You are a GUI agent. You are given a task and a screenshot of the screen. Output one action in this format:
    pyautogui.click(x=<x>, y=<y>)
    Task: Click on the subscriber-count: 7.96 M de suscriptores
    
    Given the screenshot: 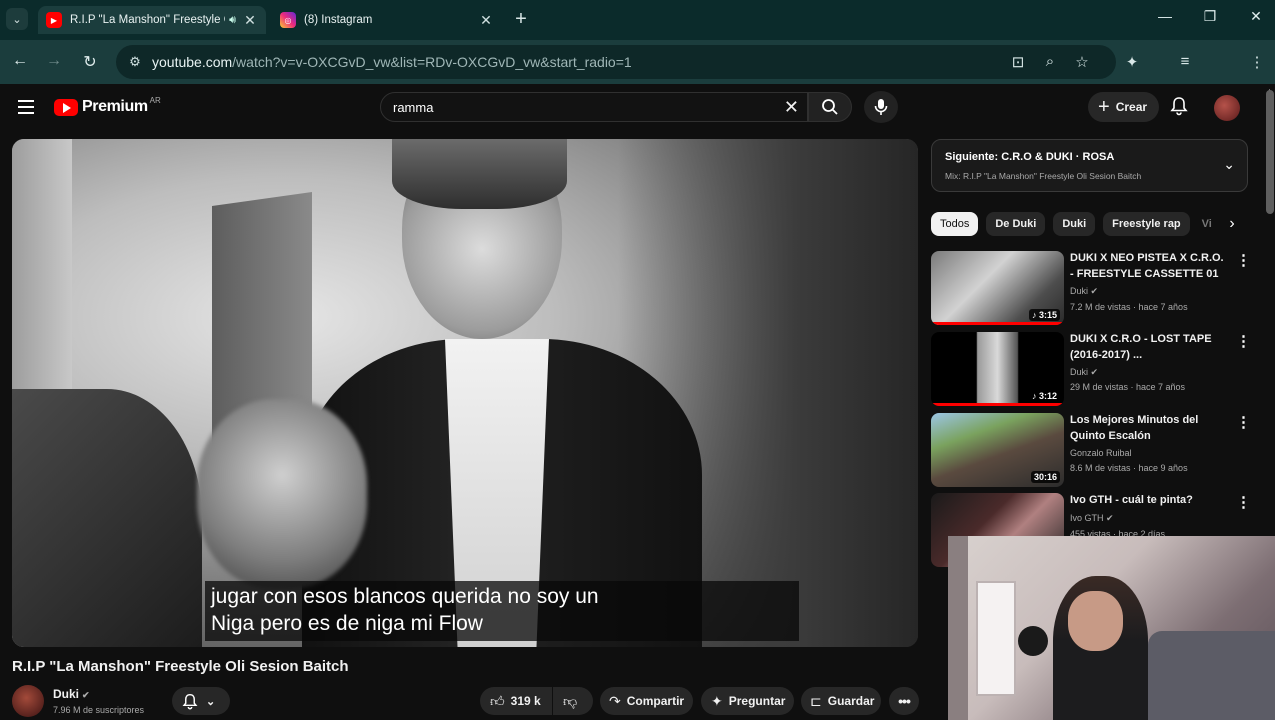 What is the action you would take?
    pyautogui.click(x=99, y=710)
    